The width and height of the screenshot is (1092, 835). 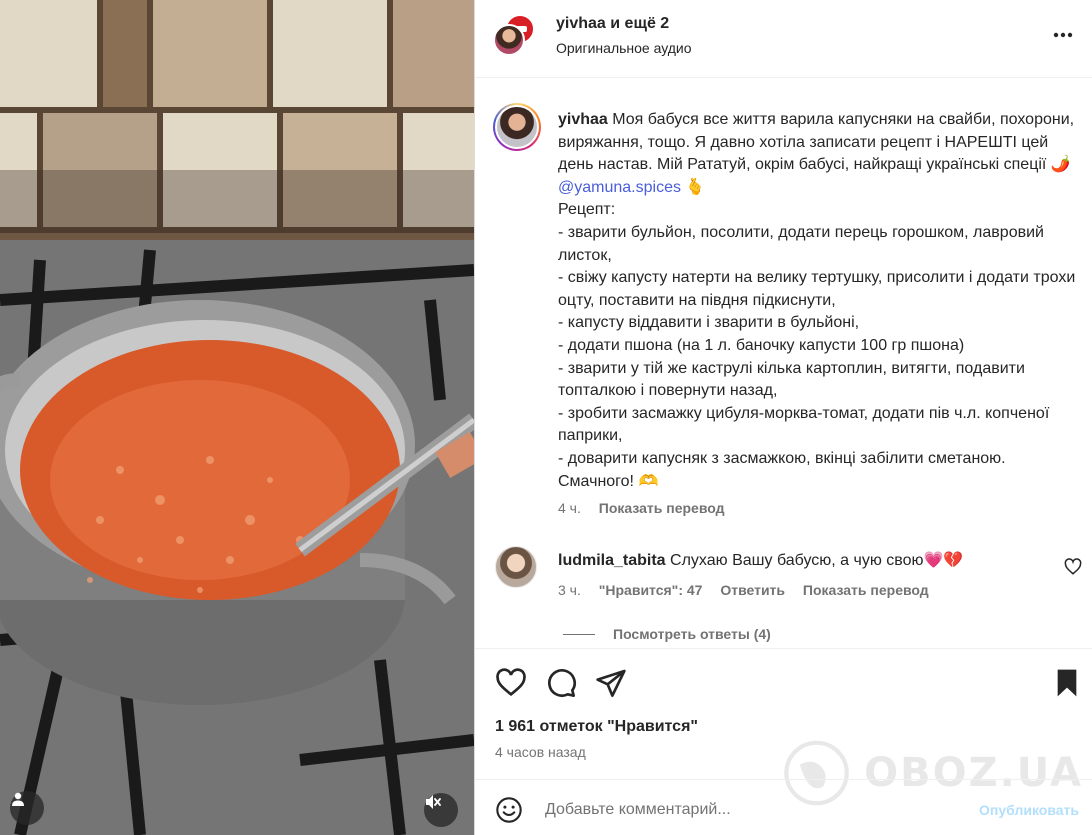 I want to click on comment-translate-link: Показать перевод, so click(x=866, y=590).